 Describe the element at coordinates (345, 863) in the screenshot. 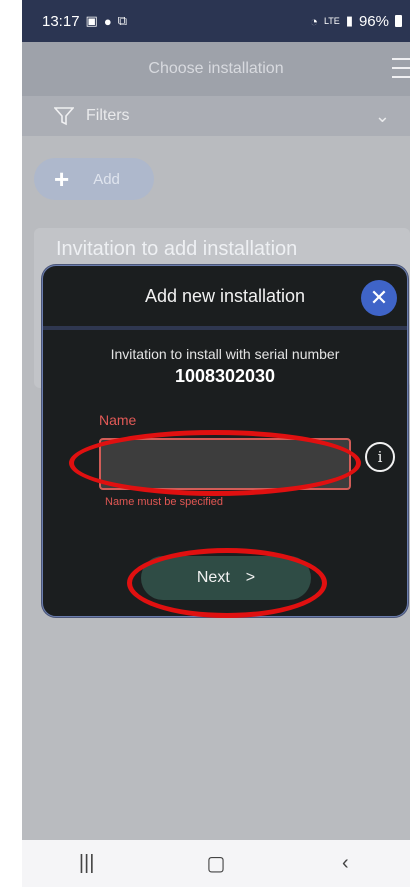

I see `back-icon: ‹` at that location.